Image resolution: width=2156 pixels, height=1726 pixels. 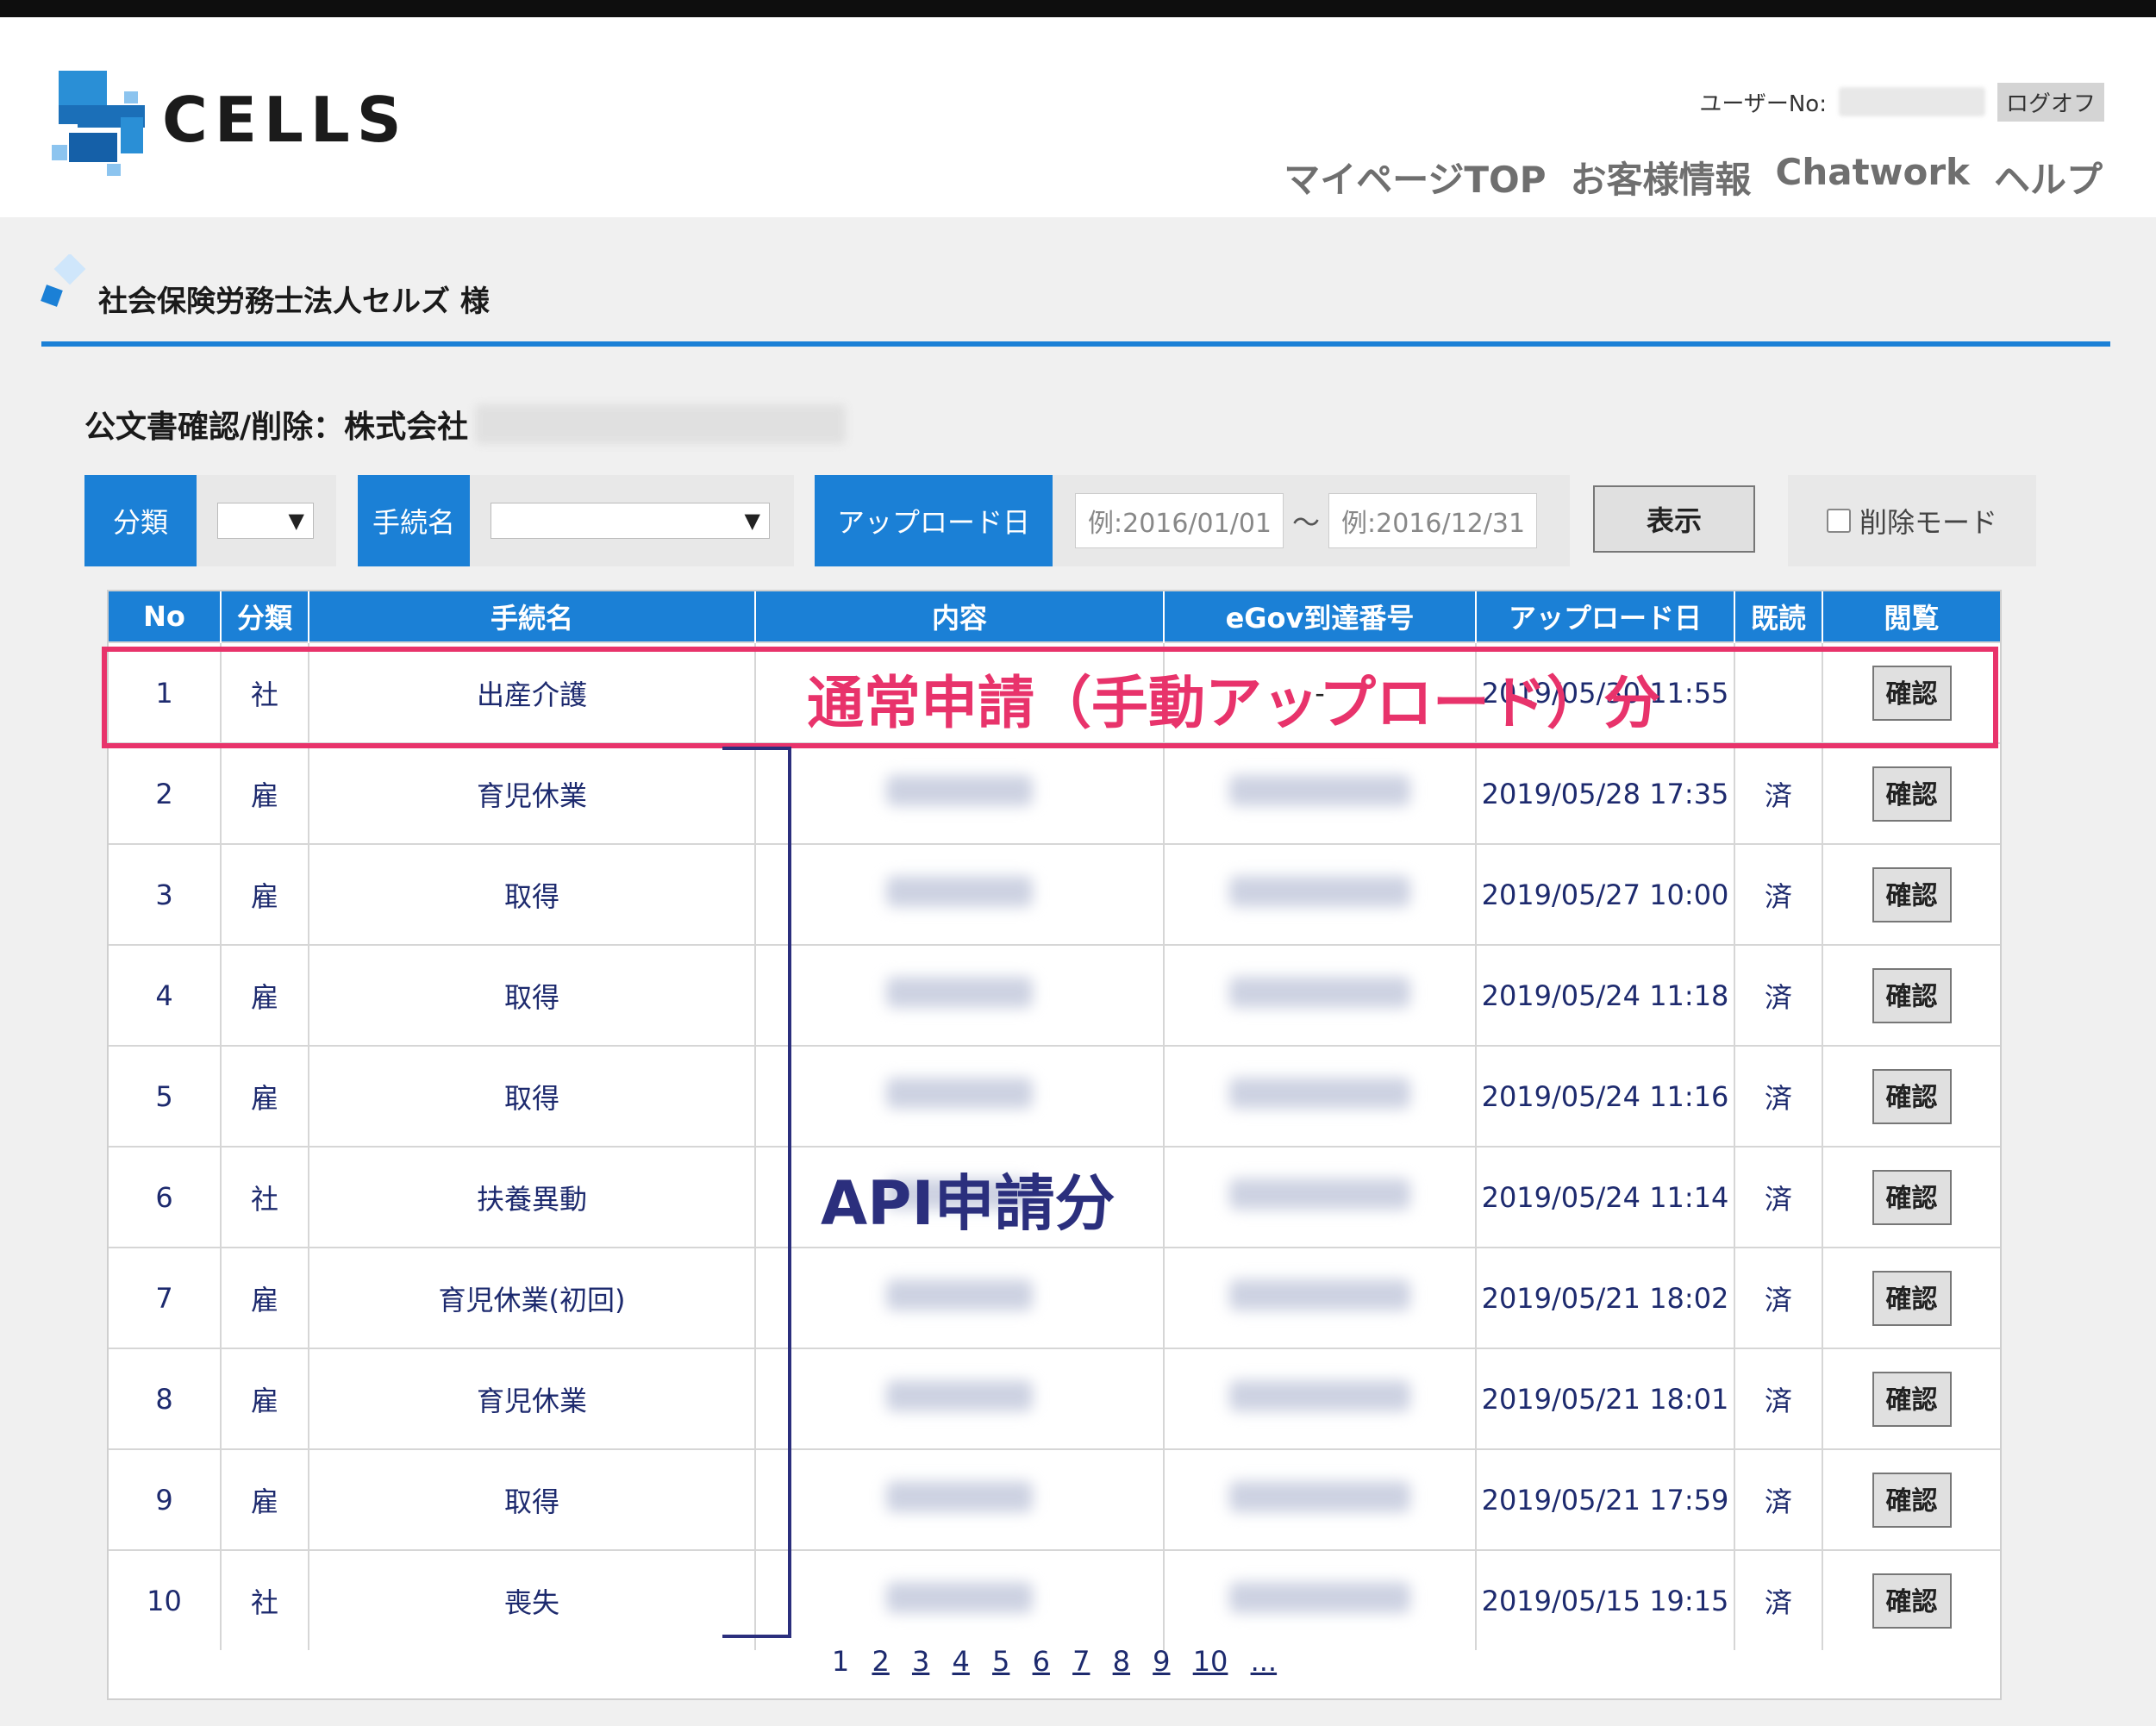 I want to click on category-filter: 分類 ▼, so click(x=210, y=520).